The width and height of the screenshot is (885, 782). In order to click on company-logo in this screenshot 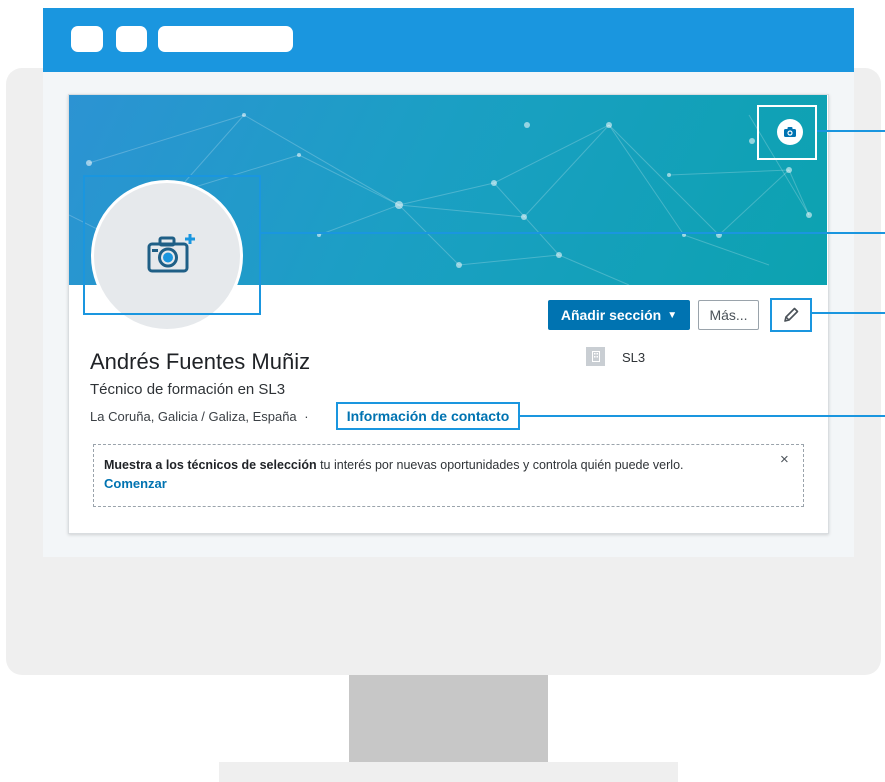, I will do `click(595, 356)`.